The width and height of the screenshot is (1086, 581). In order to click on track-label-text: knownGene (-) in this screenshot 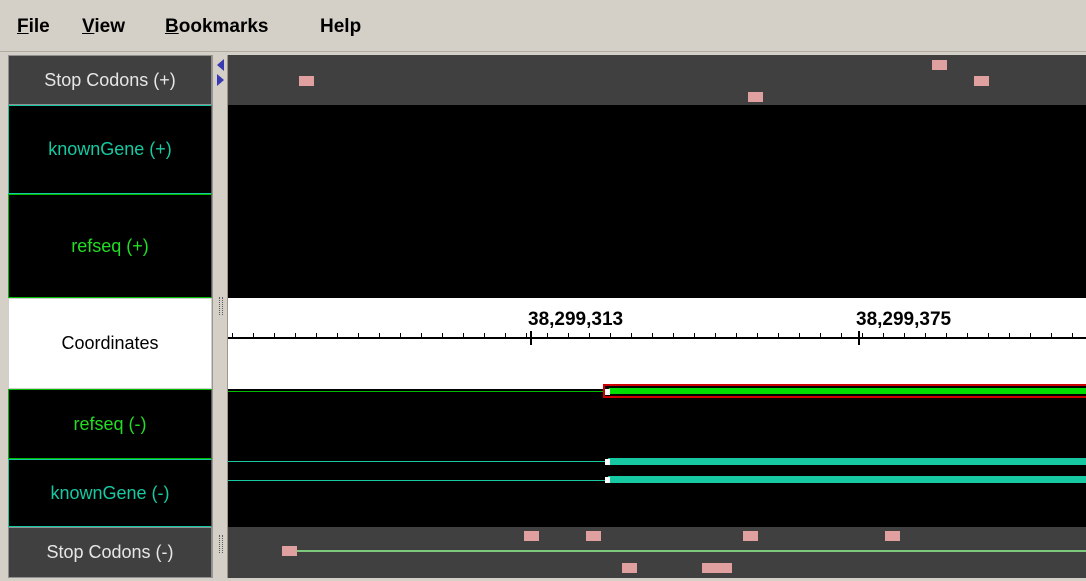, I will do `click(110, 492)`.